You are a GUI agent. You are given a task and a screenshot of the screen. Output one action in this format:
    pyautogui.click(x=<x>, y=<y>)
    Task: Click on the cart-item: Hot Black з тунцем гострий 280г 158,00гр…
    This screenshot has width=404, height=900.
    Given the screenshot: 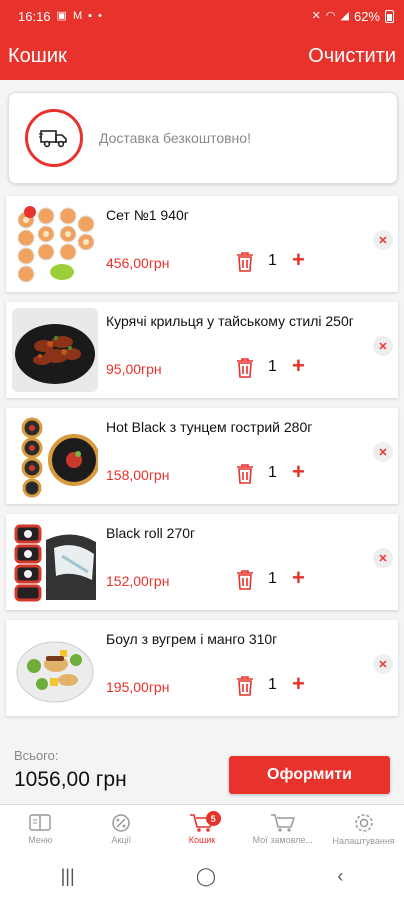 What is the action you would take?
    pyautogui.click(x=202, y=456)
    